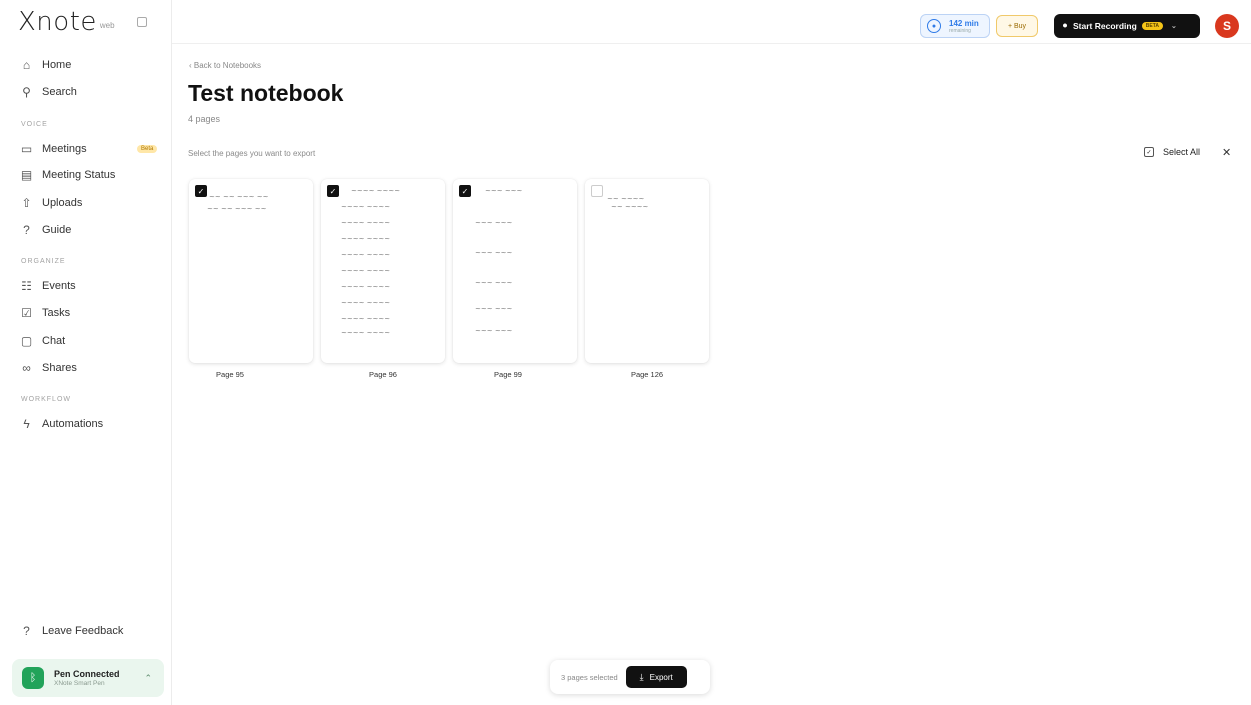 The image size is (1251, 705). What do you see at coordinates (33, 678) in the screenshot?
I see `bluetooth-icon: ᛒ` at bounding box center [33, 678].